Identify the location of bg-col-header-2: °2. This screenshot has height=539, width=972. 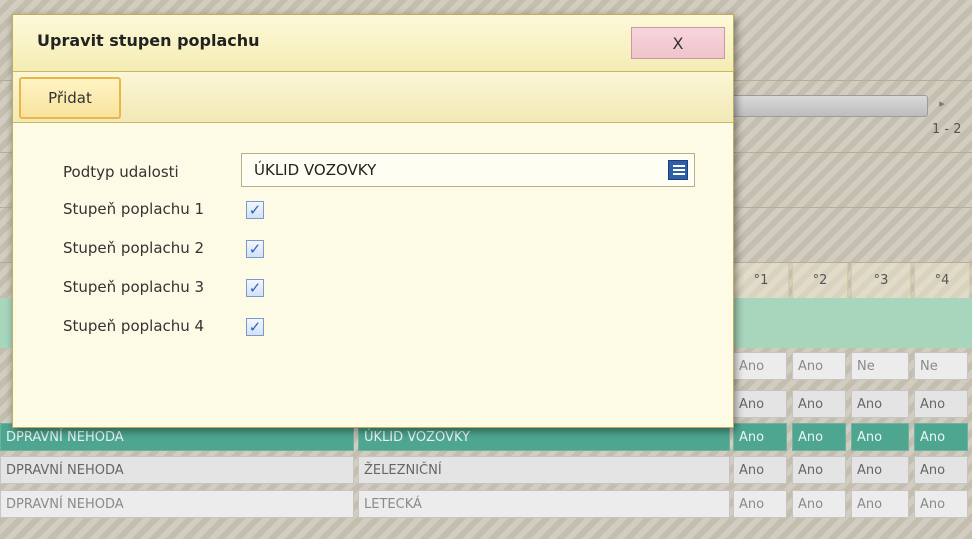
(820, 280).